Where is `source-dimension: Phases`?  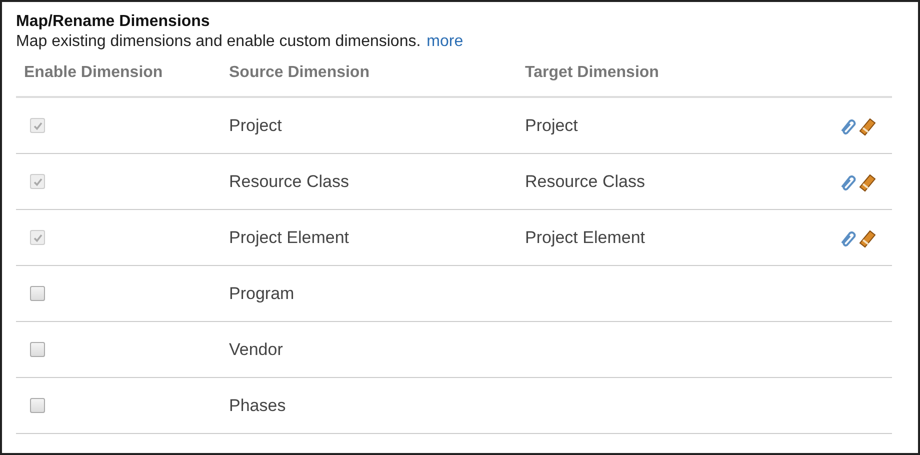 source-dimension: Phases is located at coordinates (257, 406).